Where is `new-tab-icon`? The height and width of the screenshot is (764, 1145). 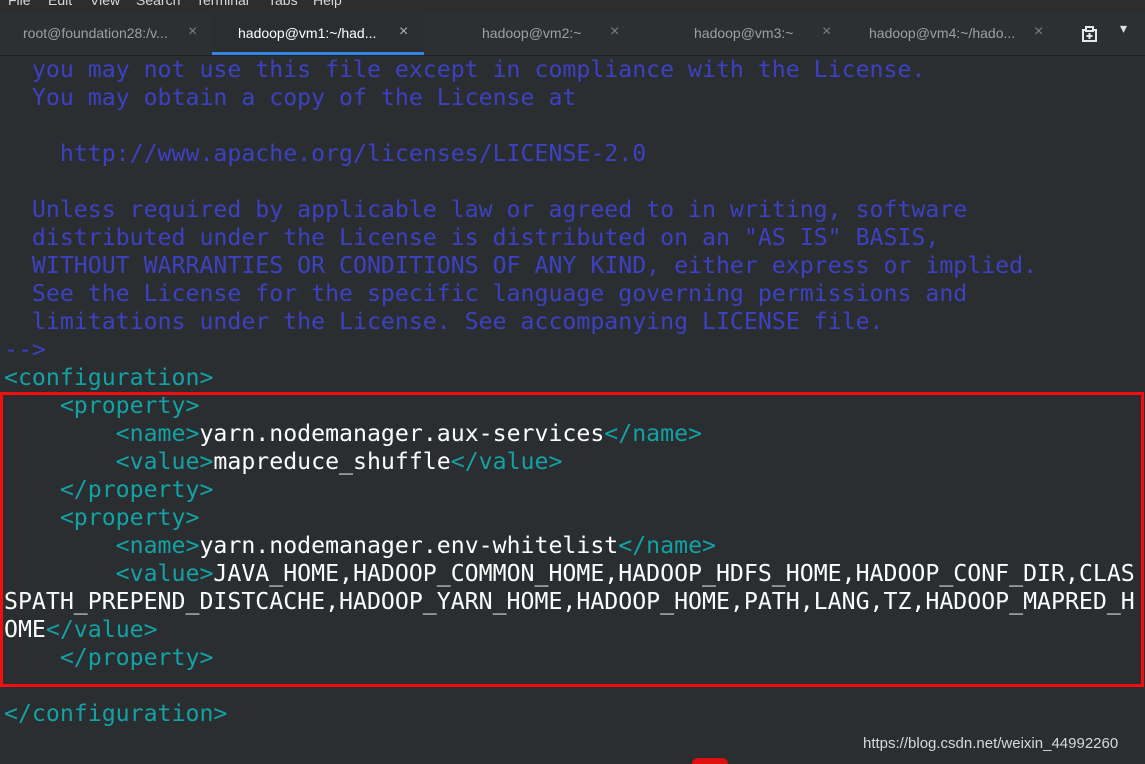
new-tab-icon is located at coordinates (1090, 35).